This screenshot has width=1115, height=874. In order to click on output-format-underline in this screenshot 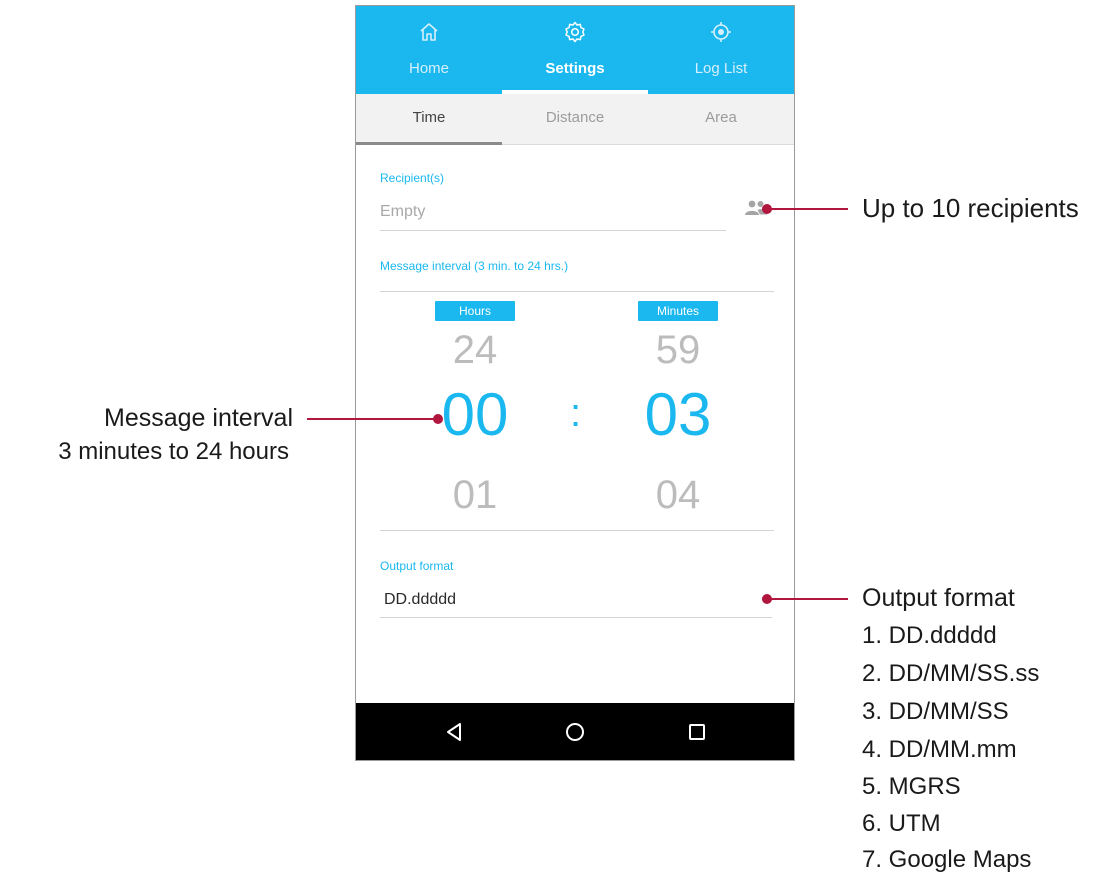, I will do `click(576, 617)`.